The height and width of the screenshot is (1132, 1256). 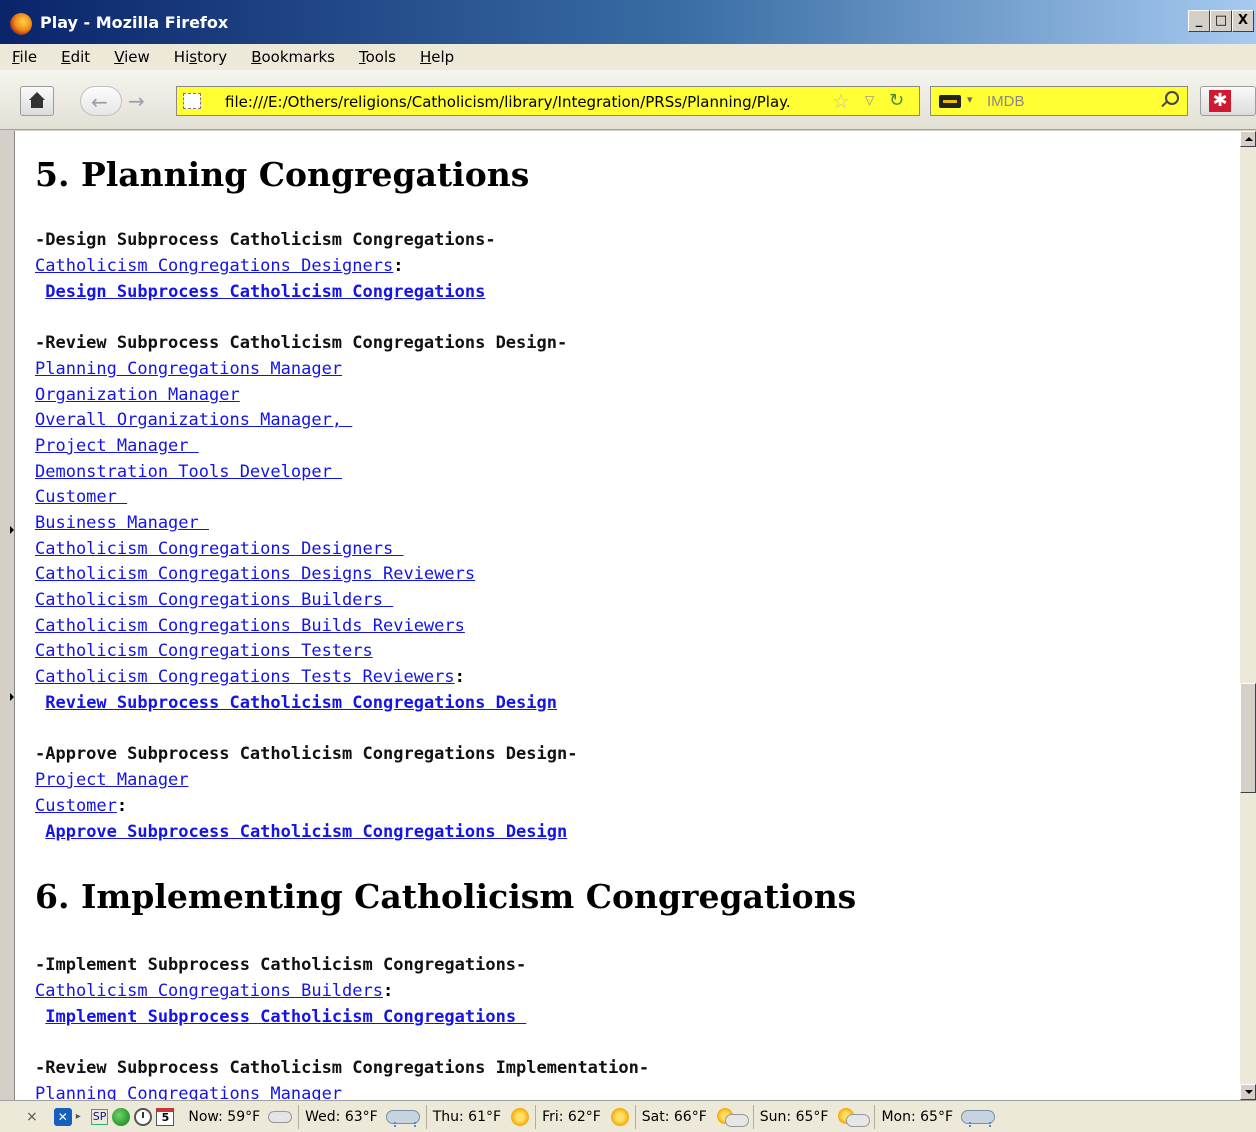 I want to click on role-line: Catholicism Congregations Builders, so click(x=214, y=600).